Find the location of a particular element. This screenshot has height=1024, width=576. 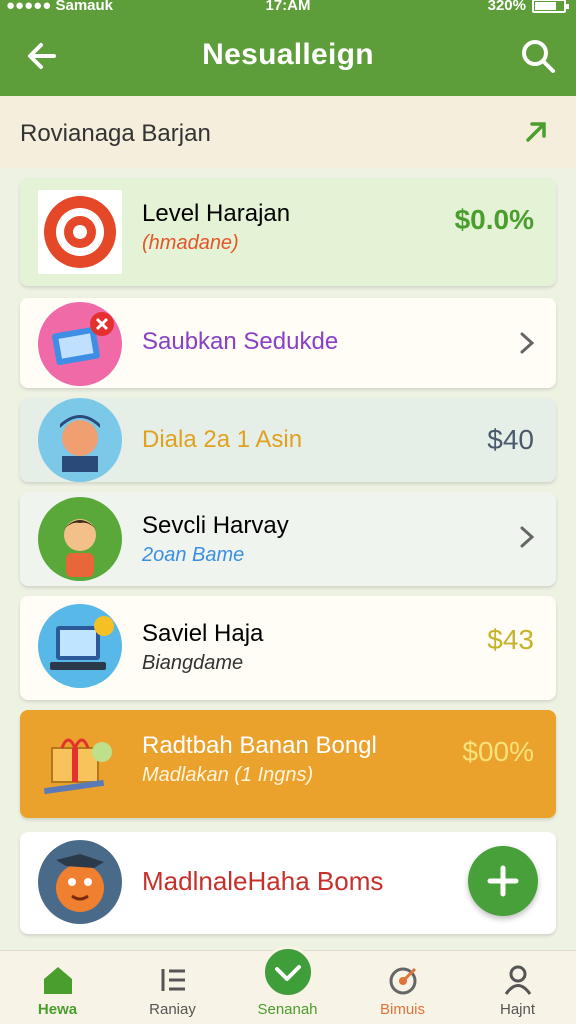

nav-targets: Bimuis is located at coordinates (402, 987).